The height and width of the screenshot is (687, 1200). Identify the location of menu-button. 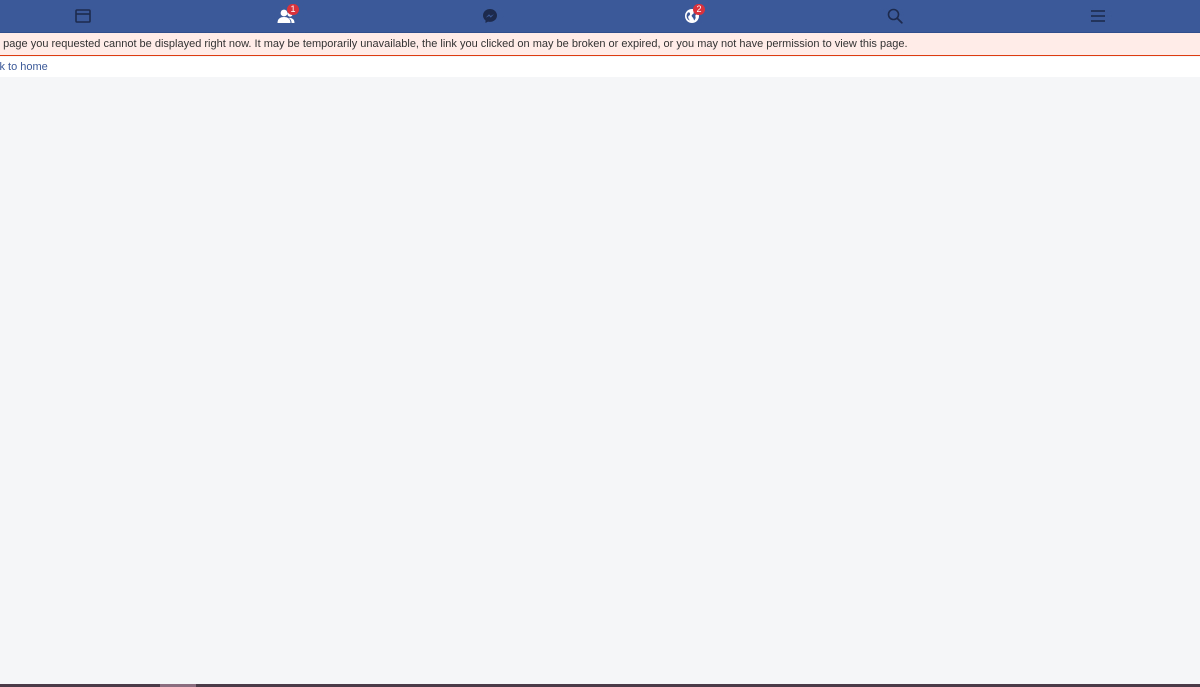
(1098, 16).